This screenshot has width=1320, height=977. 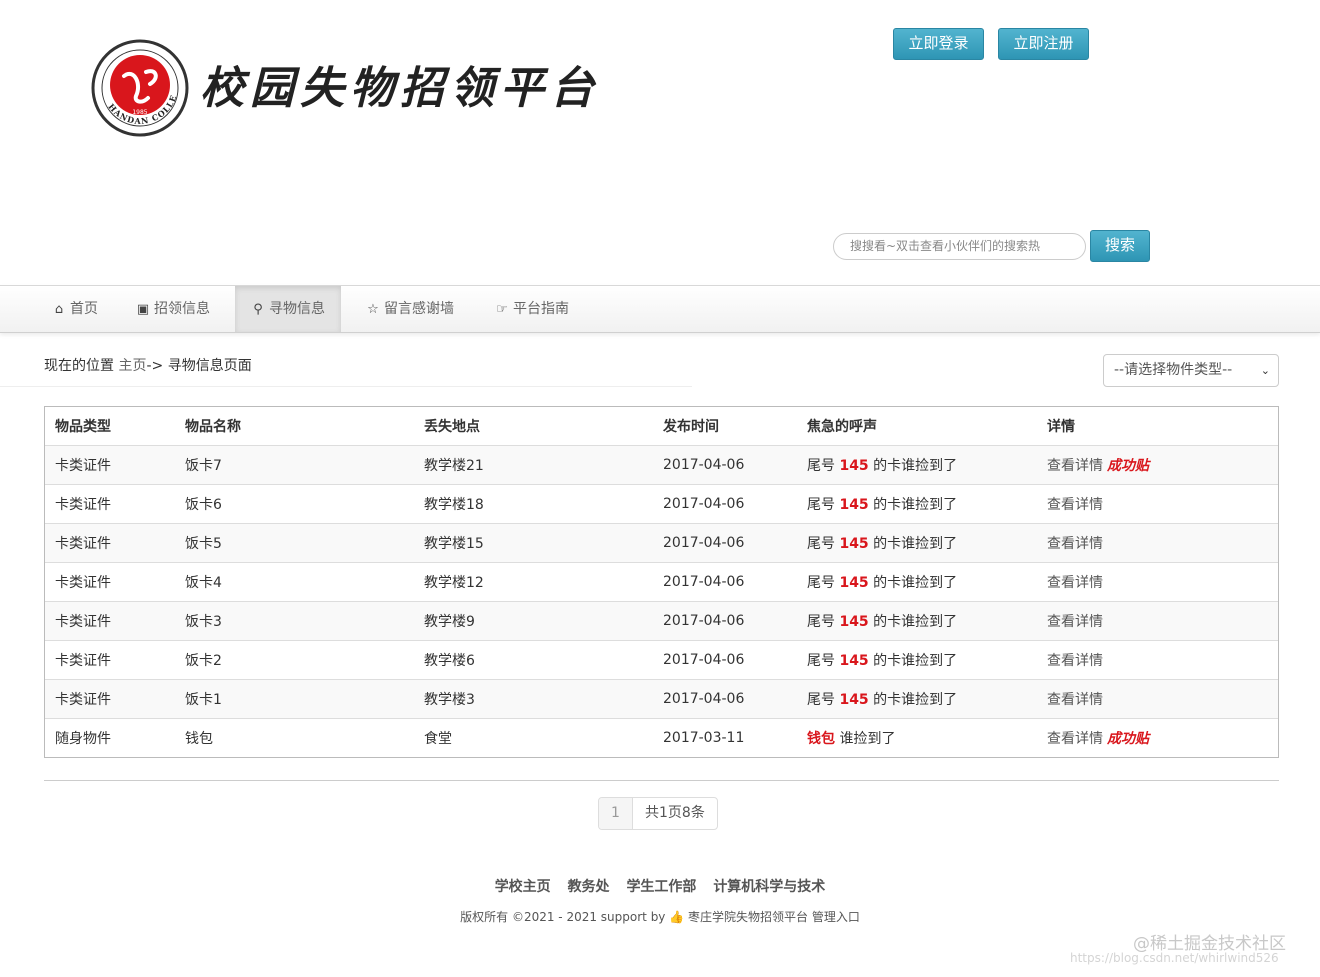 I want to click on cell-place: 教学楼21, so click(x=533, y=464).